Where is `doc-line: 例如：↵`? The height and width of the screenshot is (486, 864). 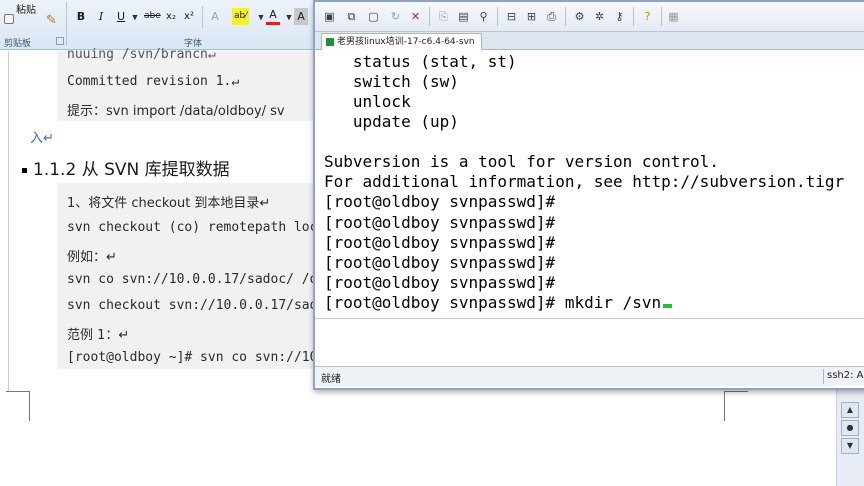 doc-line: 例如：↵ is located at coordinates (92, 257).